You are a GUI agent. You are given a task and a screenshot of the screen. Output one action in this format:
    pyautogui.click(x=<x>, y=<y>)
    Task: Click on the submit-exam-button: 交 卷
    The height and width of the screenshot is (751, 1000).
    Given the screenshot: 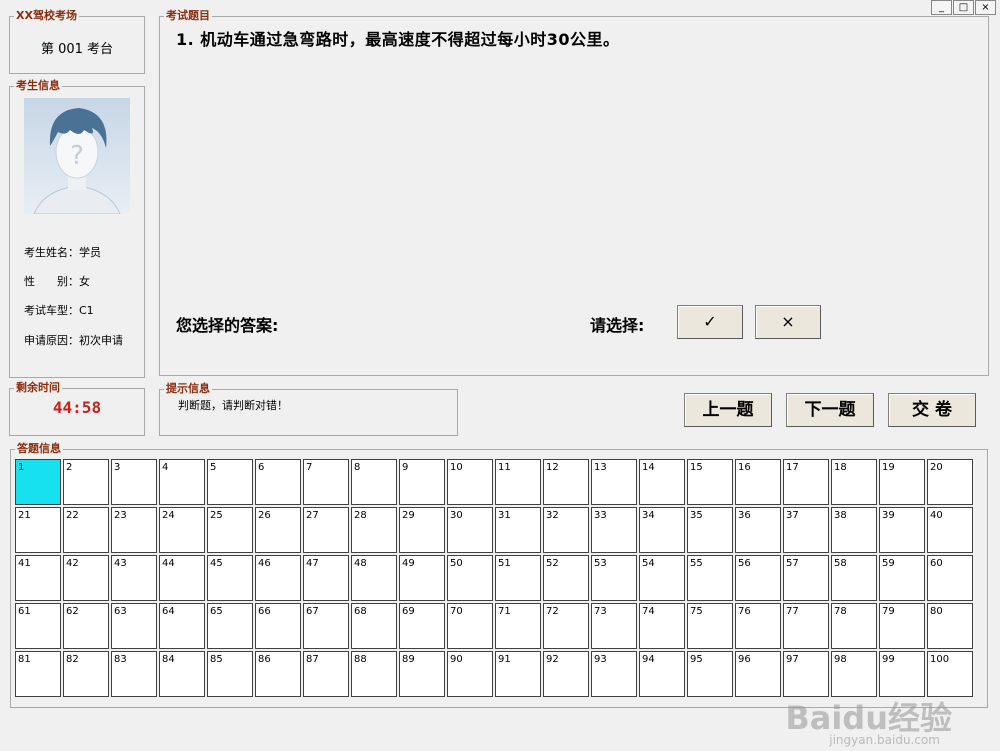 What is the action you would take?
    pyautogui.click(x=932, y=410)
    